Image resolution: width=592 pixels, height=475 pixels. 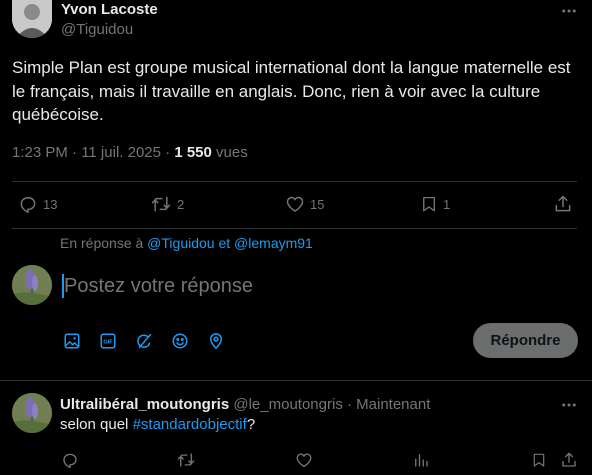 What do you see at coordinates (104, 243) in the screenshot?
I see `reply-context-prefix: En réponse à` at bounding box center [104, 243].